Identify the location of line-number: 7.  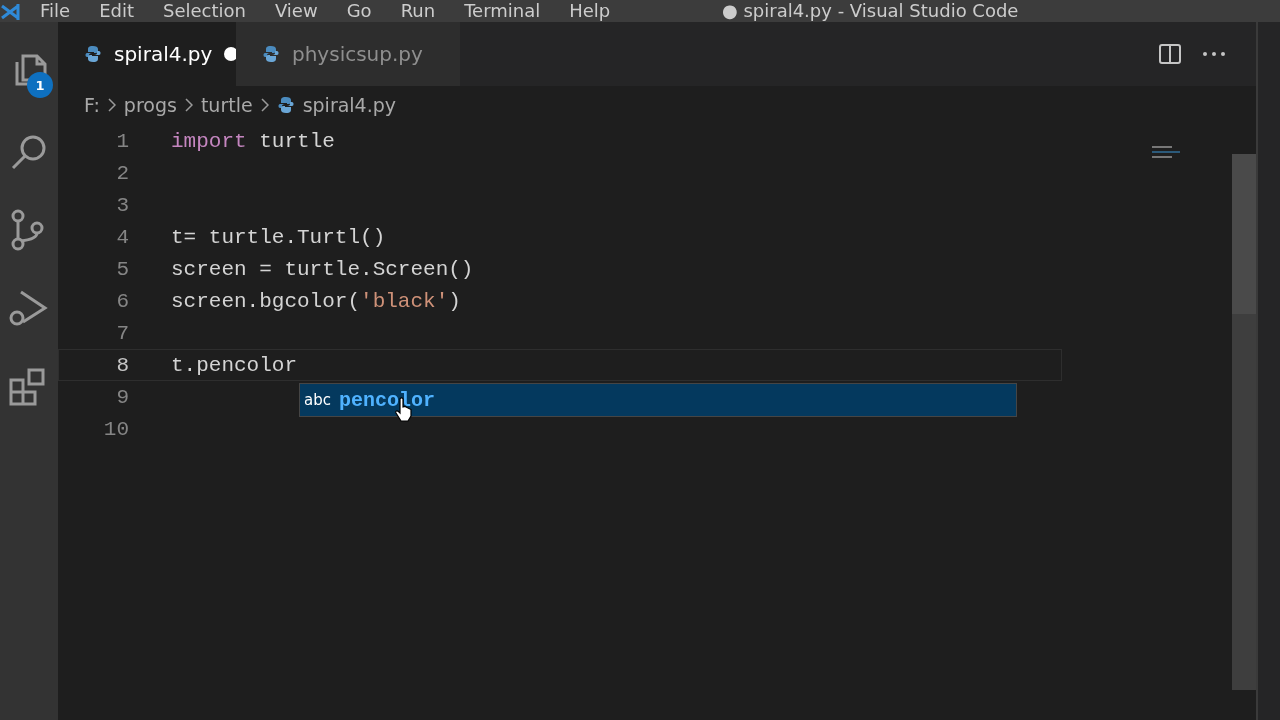
(122, 333).